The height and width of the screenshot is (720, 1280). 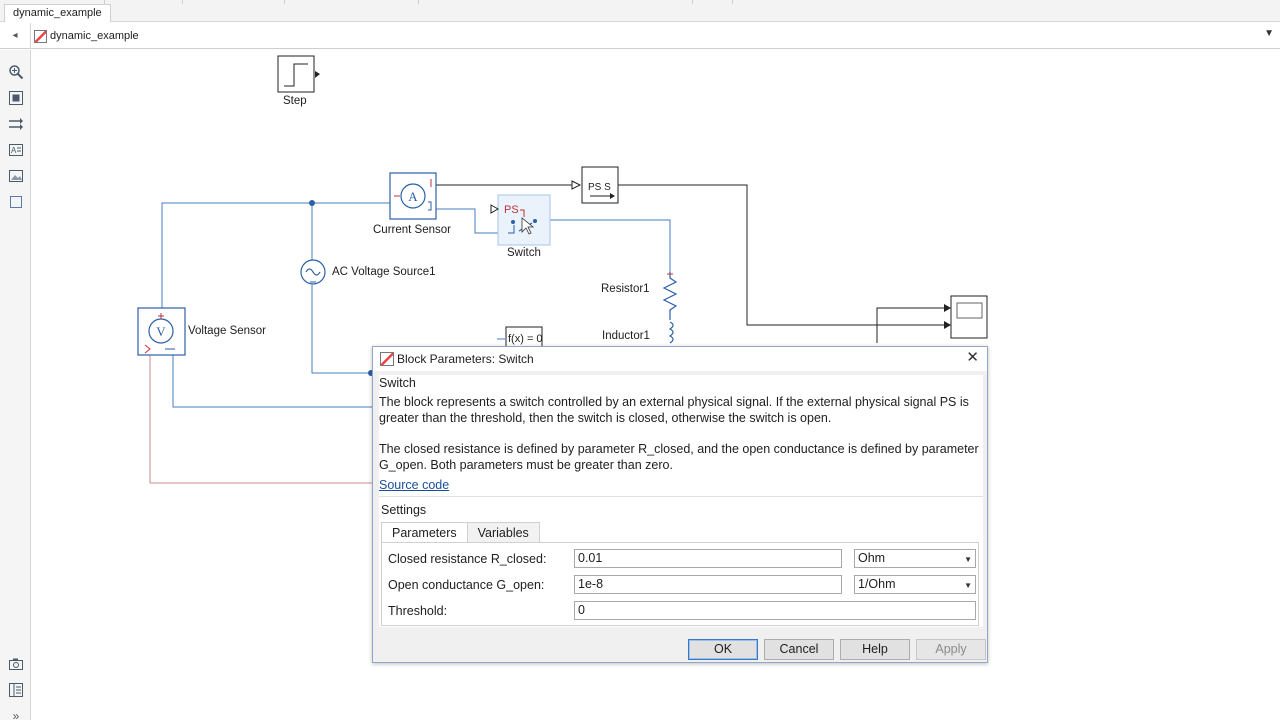 I want to click on settings-heading: Settings, so click(x=404, y=510).